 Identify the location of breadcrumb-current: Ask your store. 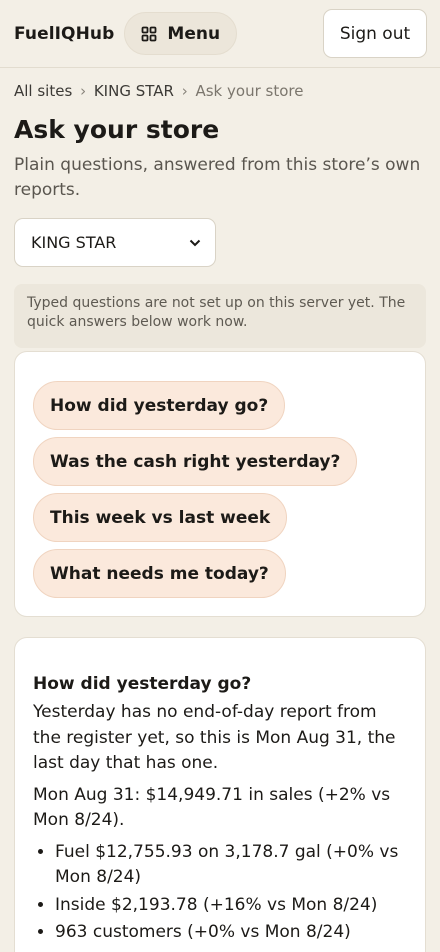
(249, 91).